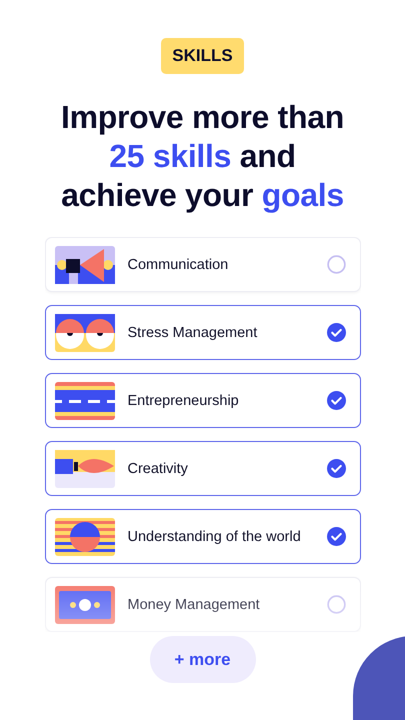  I want to click on skill-option: Stress Management, so click(202, 332).